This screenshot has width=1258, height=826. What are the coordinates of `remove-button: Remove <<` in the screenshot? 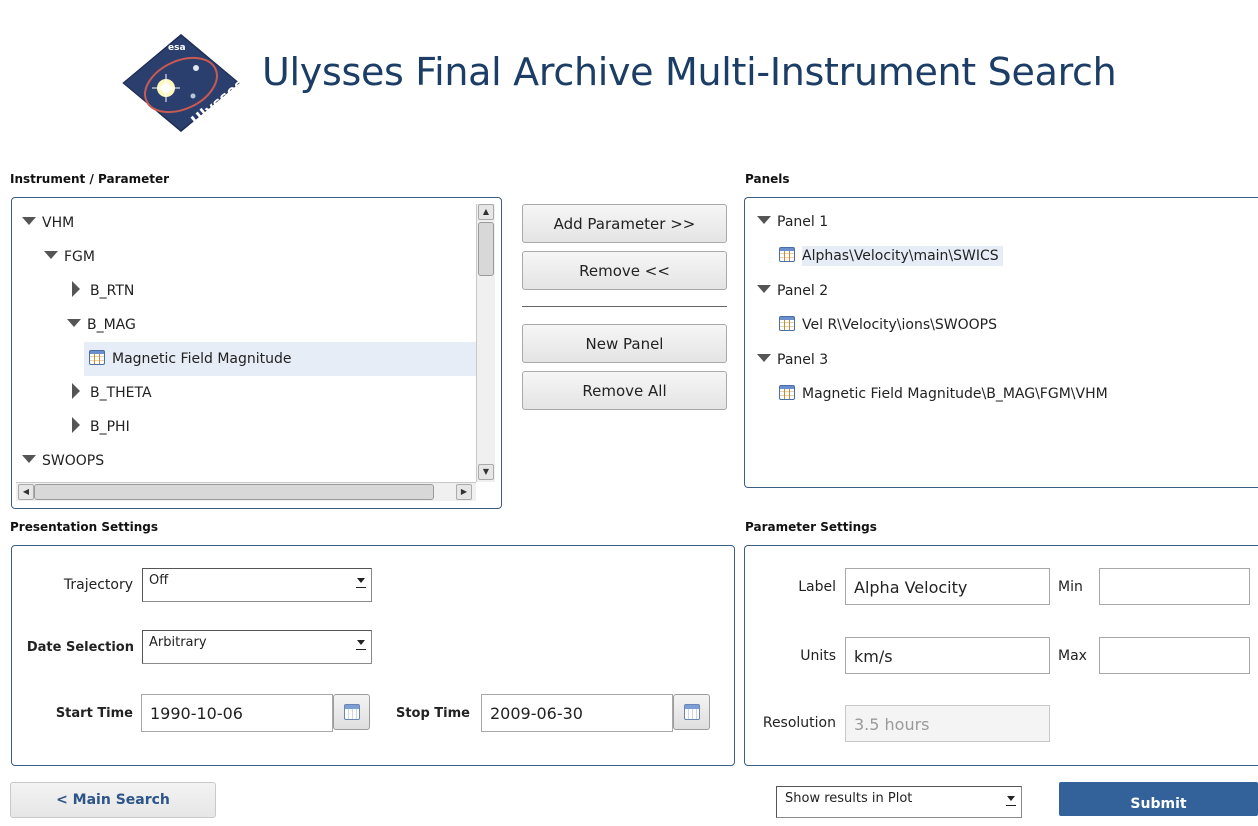 It's located at (624, 270).